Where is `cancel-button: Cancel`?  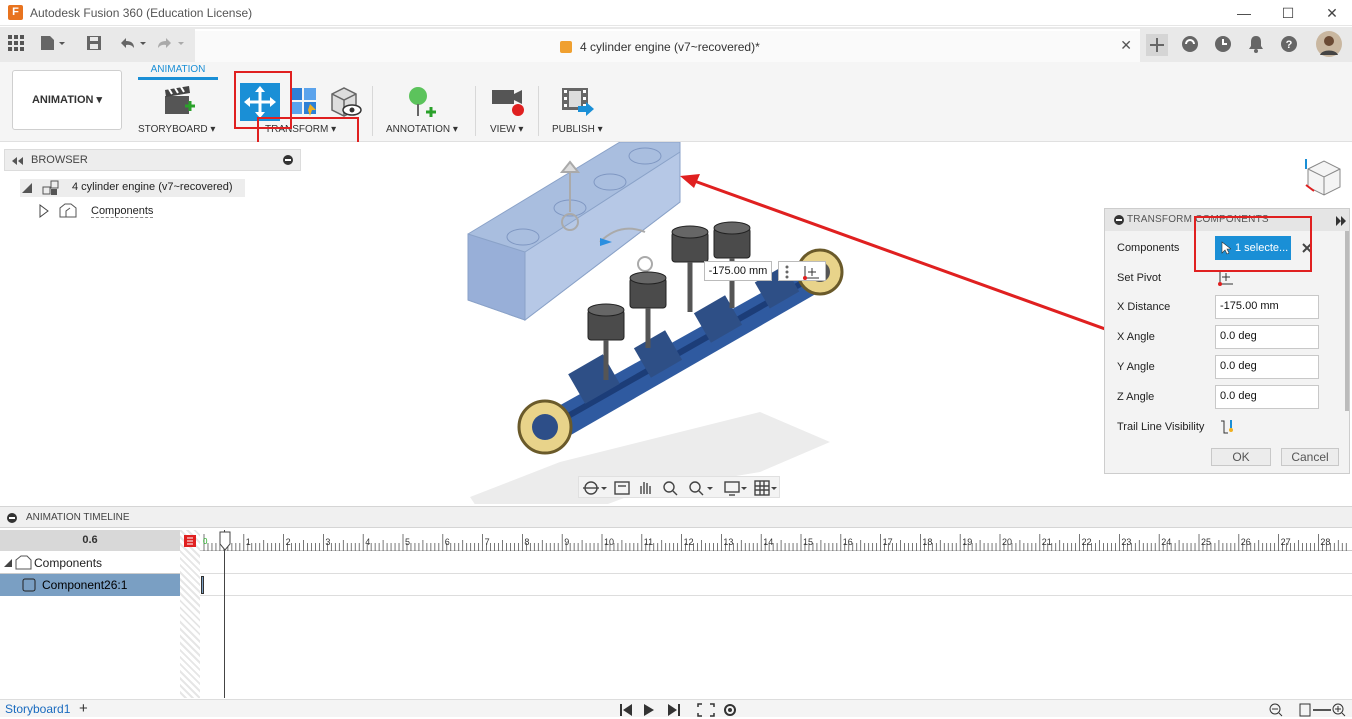 cancel-button: Cancel is located at coordinates (1310, 457).